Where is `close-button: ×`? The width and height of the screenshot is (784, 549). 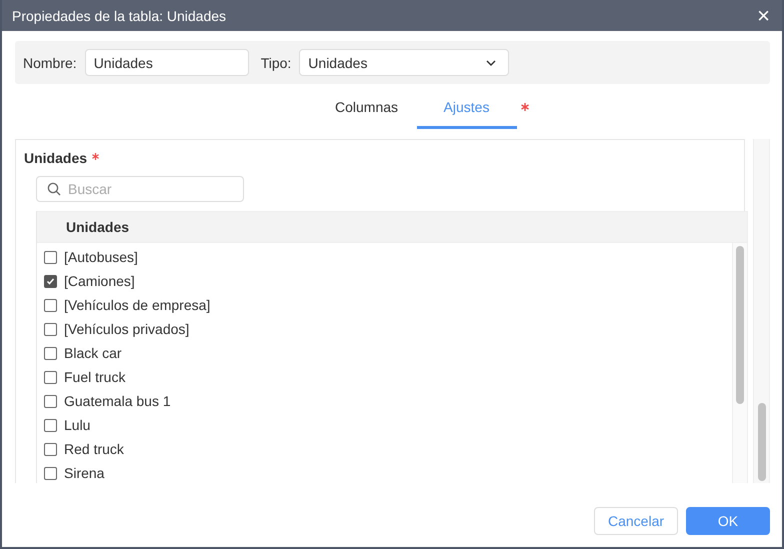 close-button: × is located at coordinates (763, 15).